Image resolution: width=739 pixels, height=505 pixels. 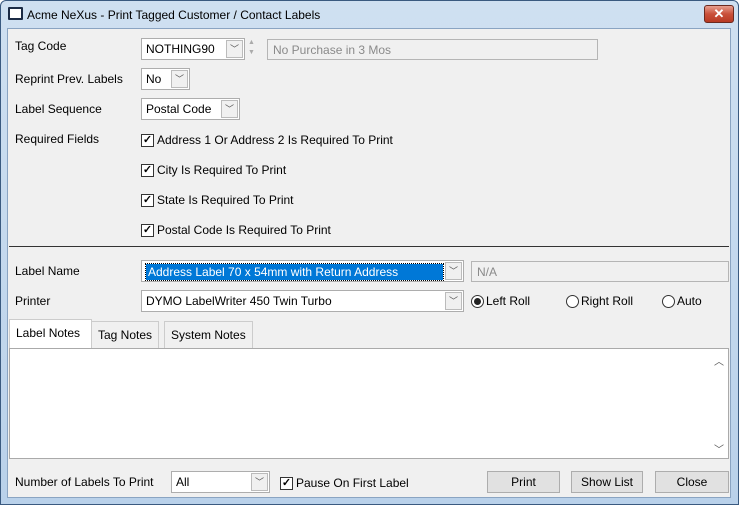 I want to click on printer-value: DYMO LabelWriter 450 Twin Turbo, so click(x=239, y=301).